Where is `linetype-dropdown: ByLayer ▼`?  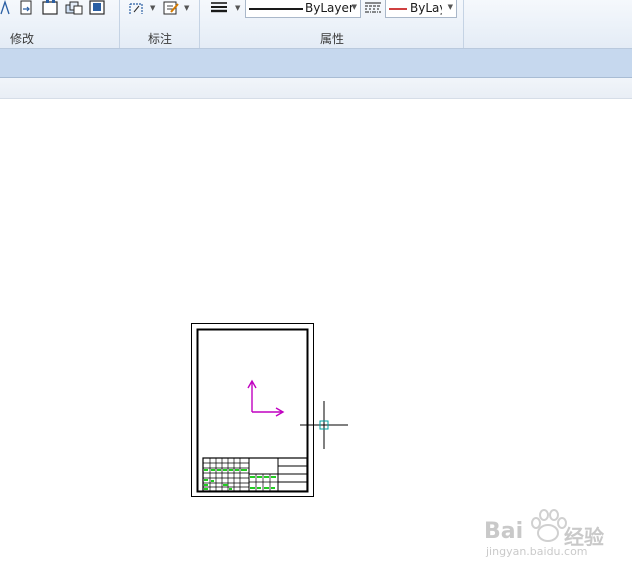 linetype-dropdown: ByLayer ▼ is located at coordinates (303, 9).